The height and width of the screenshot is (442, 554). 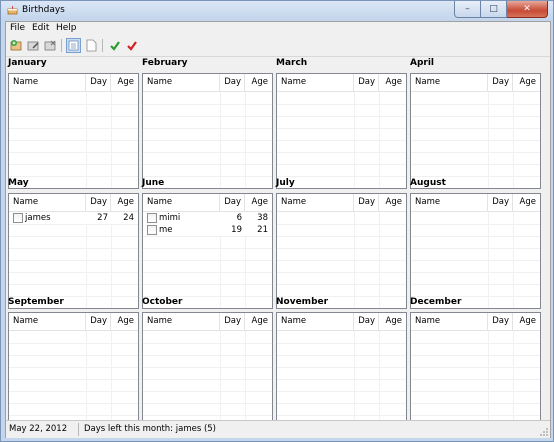 I want to click on status-separator, so click(x=78, y=429).